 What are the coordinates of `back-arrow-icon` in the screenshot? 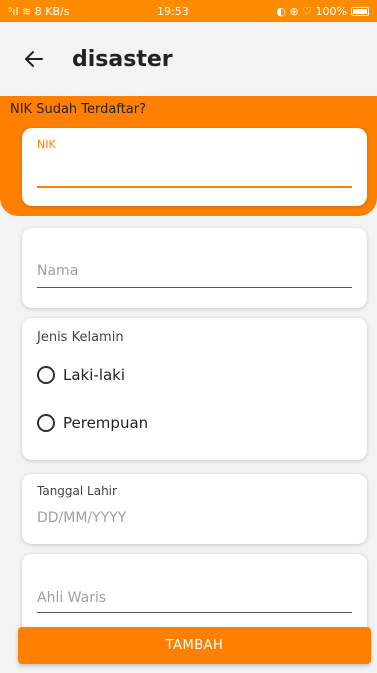 It's located at (34, 59).